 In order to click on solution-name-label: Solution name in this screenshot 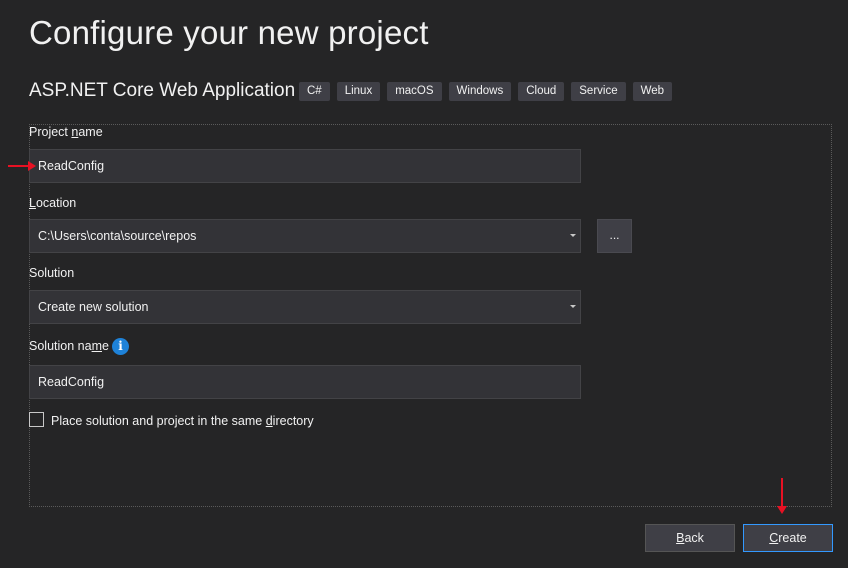, I will do `click(69, 346)`.